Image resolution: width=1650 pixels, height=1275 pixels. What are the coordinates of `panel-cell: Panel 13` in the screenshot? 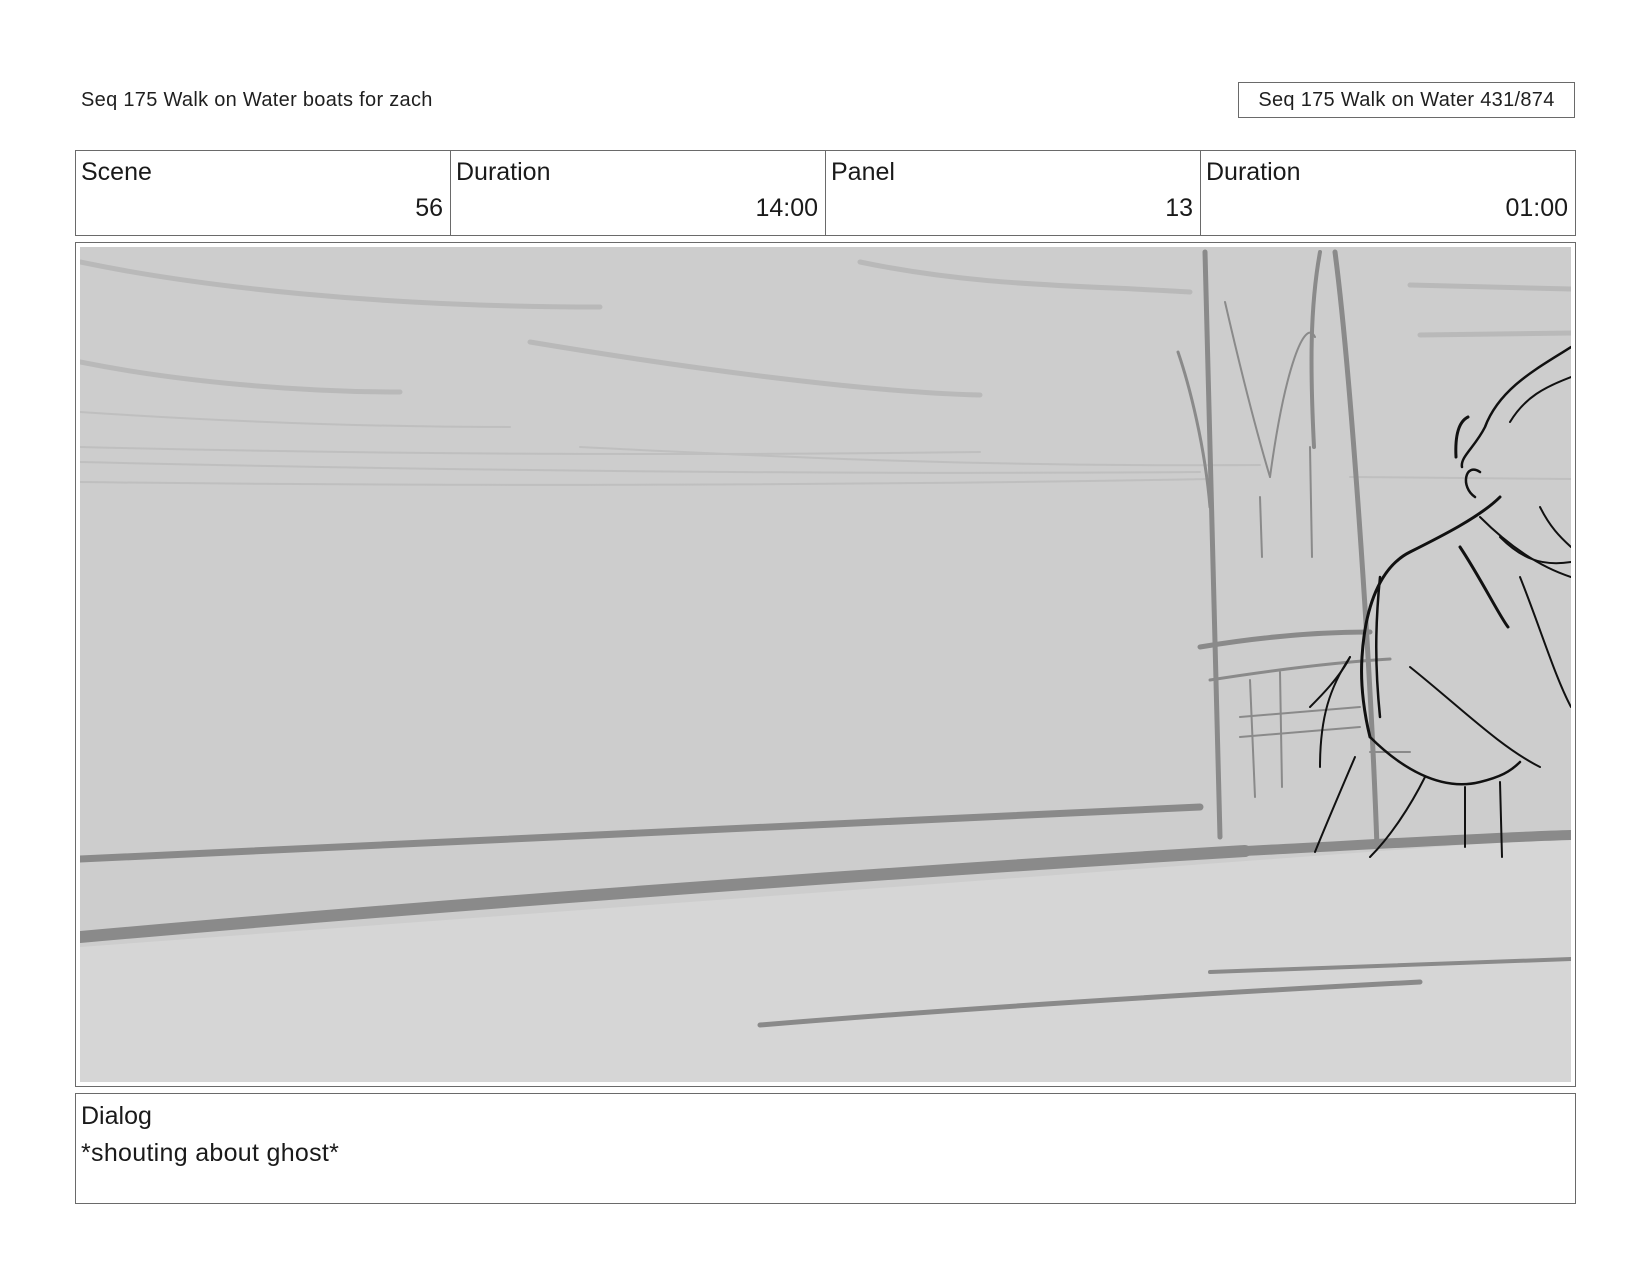 It's located at (1013, 193).